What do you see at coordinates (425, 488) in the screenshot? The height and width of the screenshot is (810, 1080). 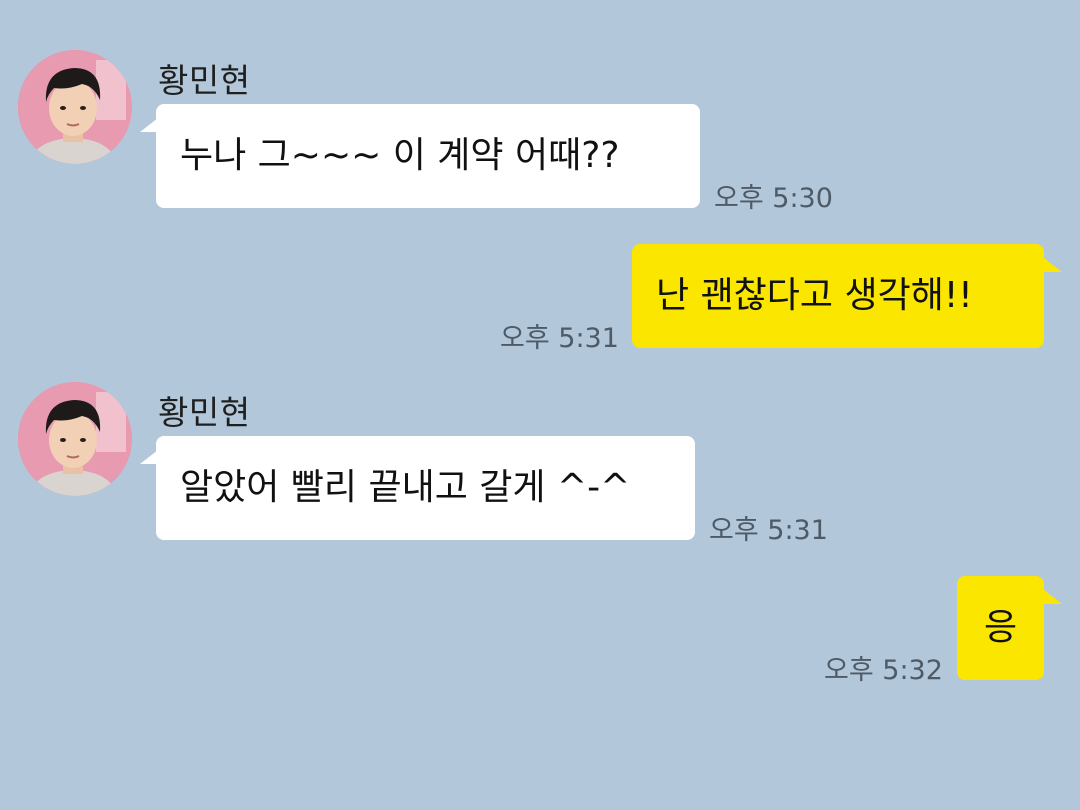 I see `message-bubble: 알았어 빨리 끝내고 갈게 ^-^` at bounding box center [425, 488].